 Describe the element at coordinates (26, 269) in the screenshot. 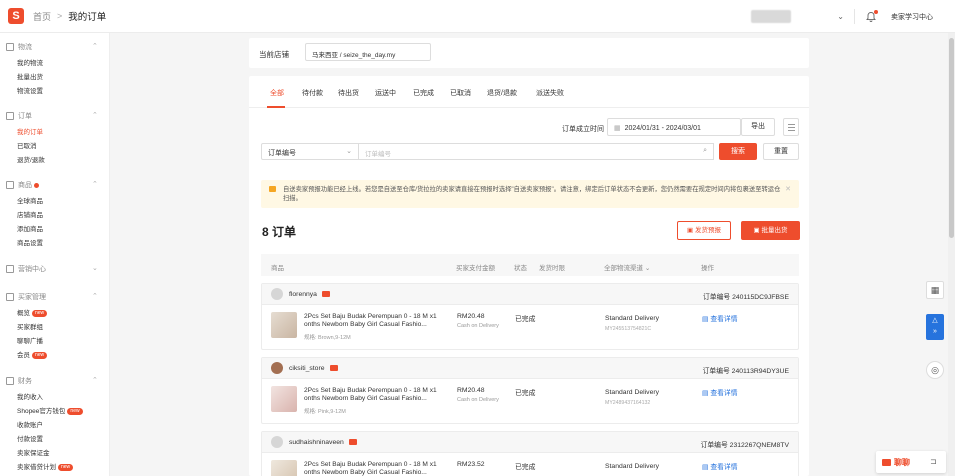

I see `sidebar-section-marketing: 营销中心` at that location.